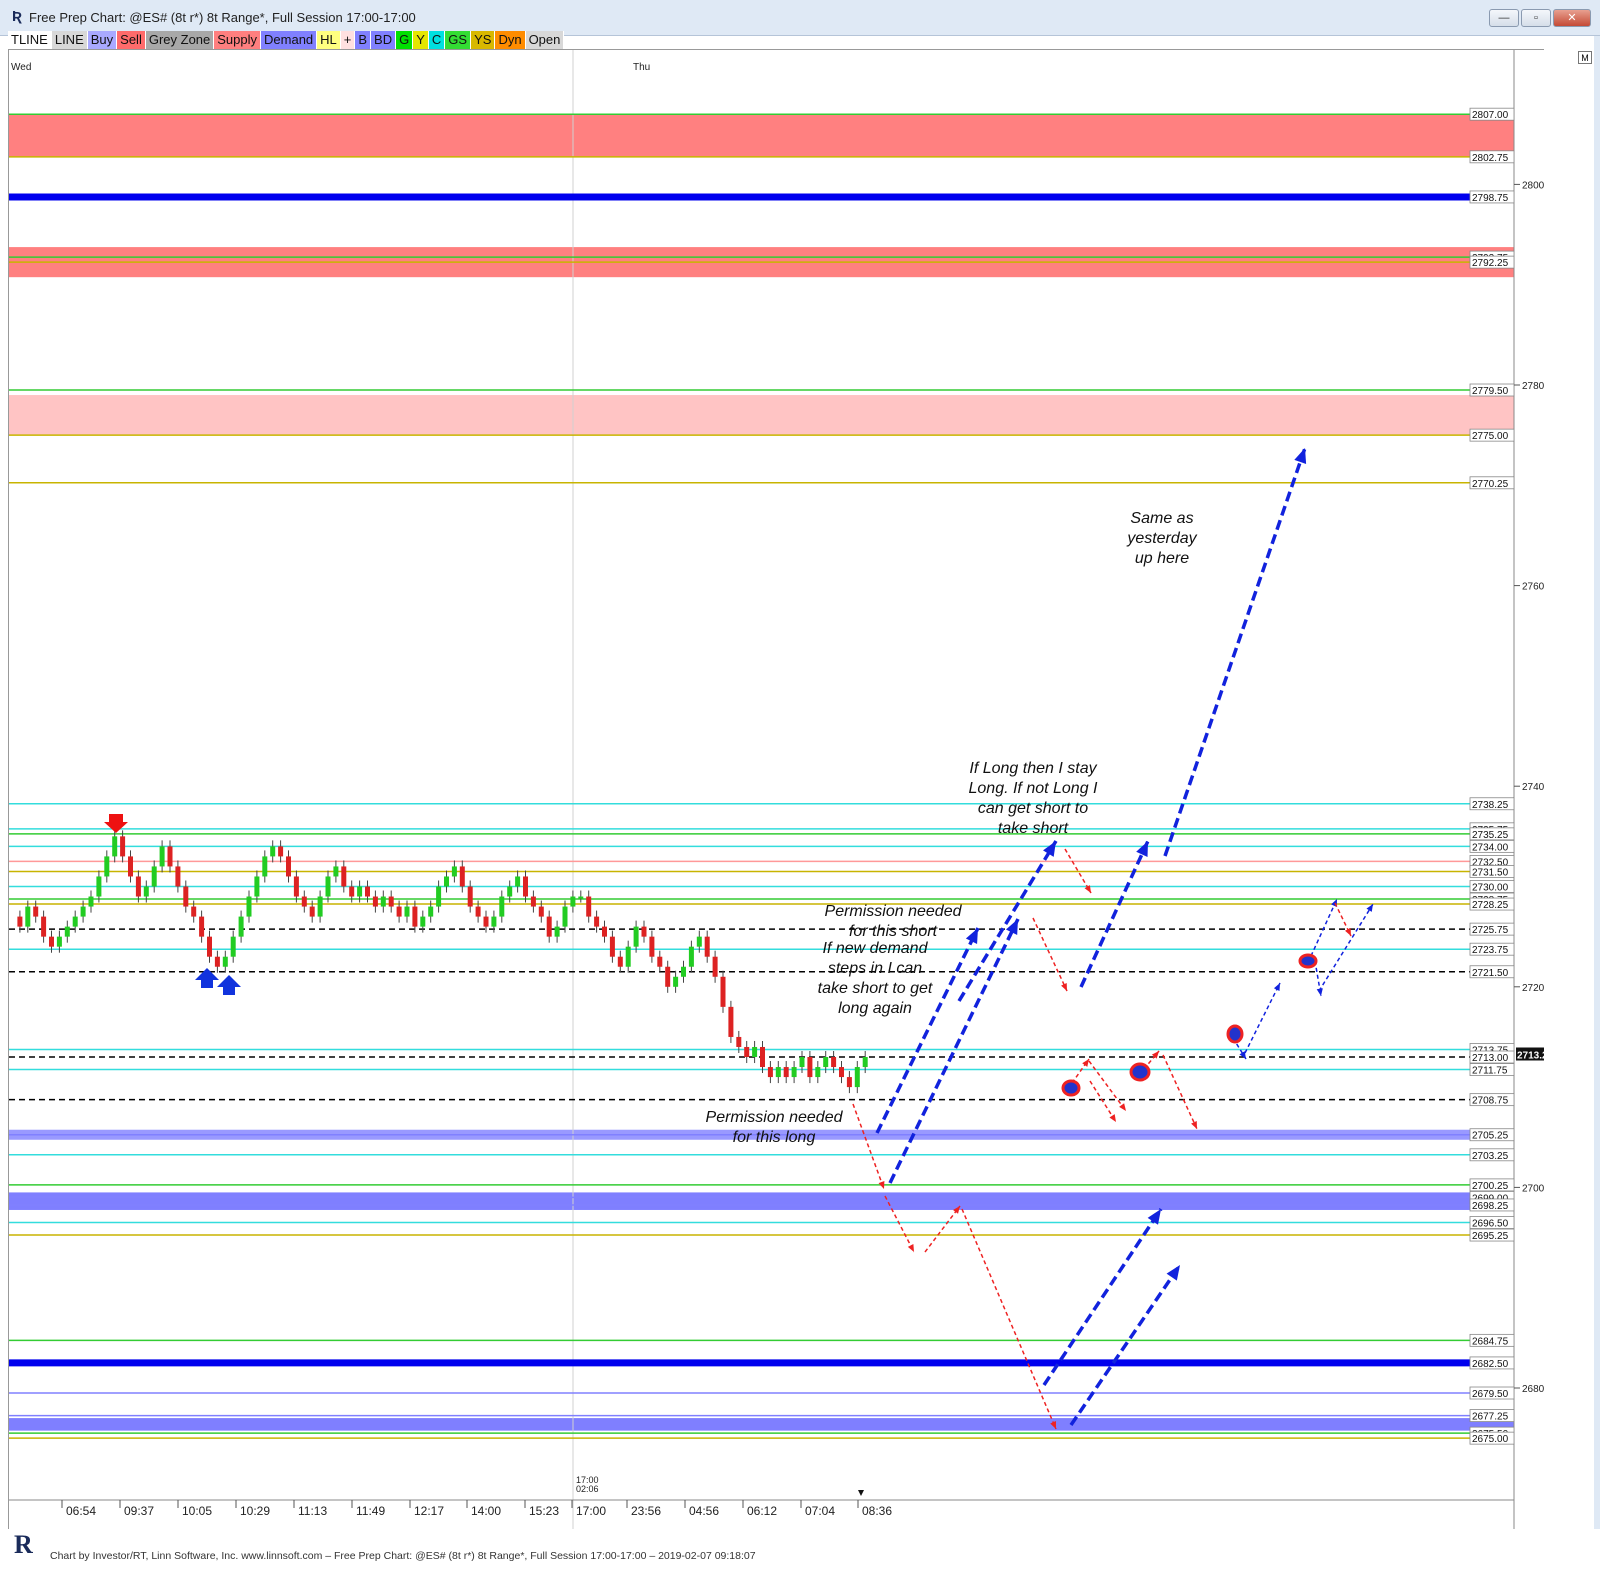 This screenshot has width=1600, height=1569. What do you see at coordinates (1490, 872) in the screenshot?
I see `level-price-label: 2731.50` at bounding box center [1490, 872].